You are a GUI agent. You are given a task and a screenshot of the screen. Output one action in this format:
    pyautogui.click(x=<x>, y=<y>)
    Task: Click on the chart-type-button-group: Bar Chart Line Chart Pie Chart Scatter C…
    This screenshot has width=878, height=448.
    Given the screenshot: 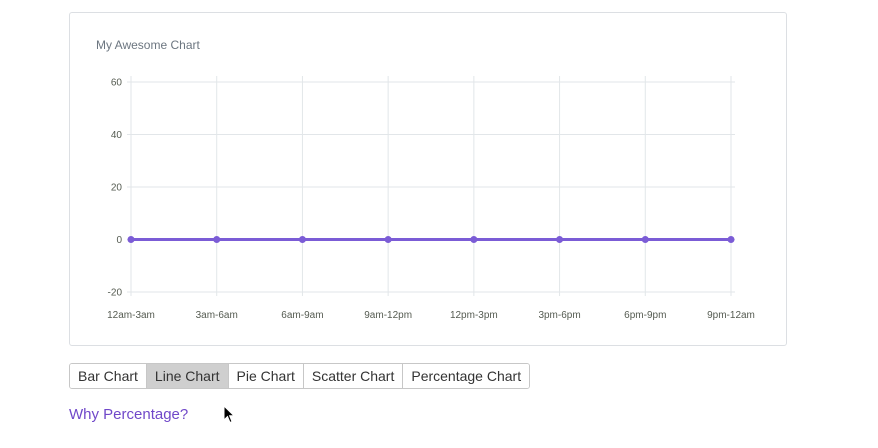 What is the action you would take?
    pyautogui.click(x=300, y=376)
    